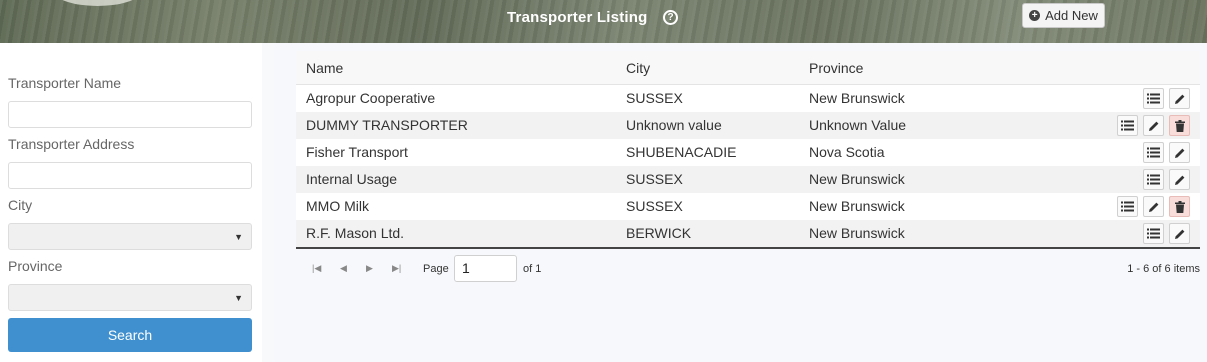 This screenshot has width=1207, height=362. Describe the element at coordinates (436, 269) in the screenshot. I see `page-label: Page` at that location.